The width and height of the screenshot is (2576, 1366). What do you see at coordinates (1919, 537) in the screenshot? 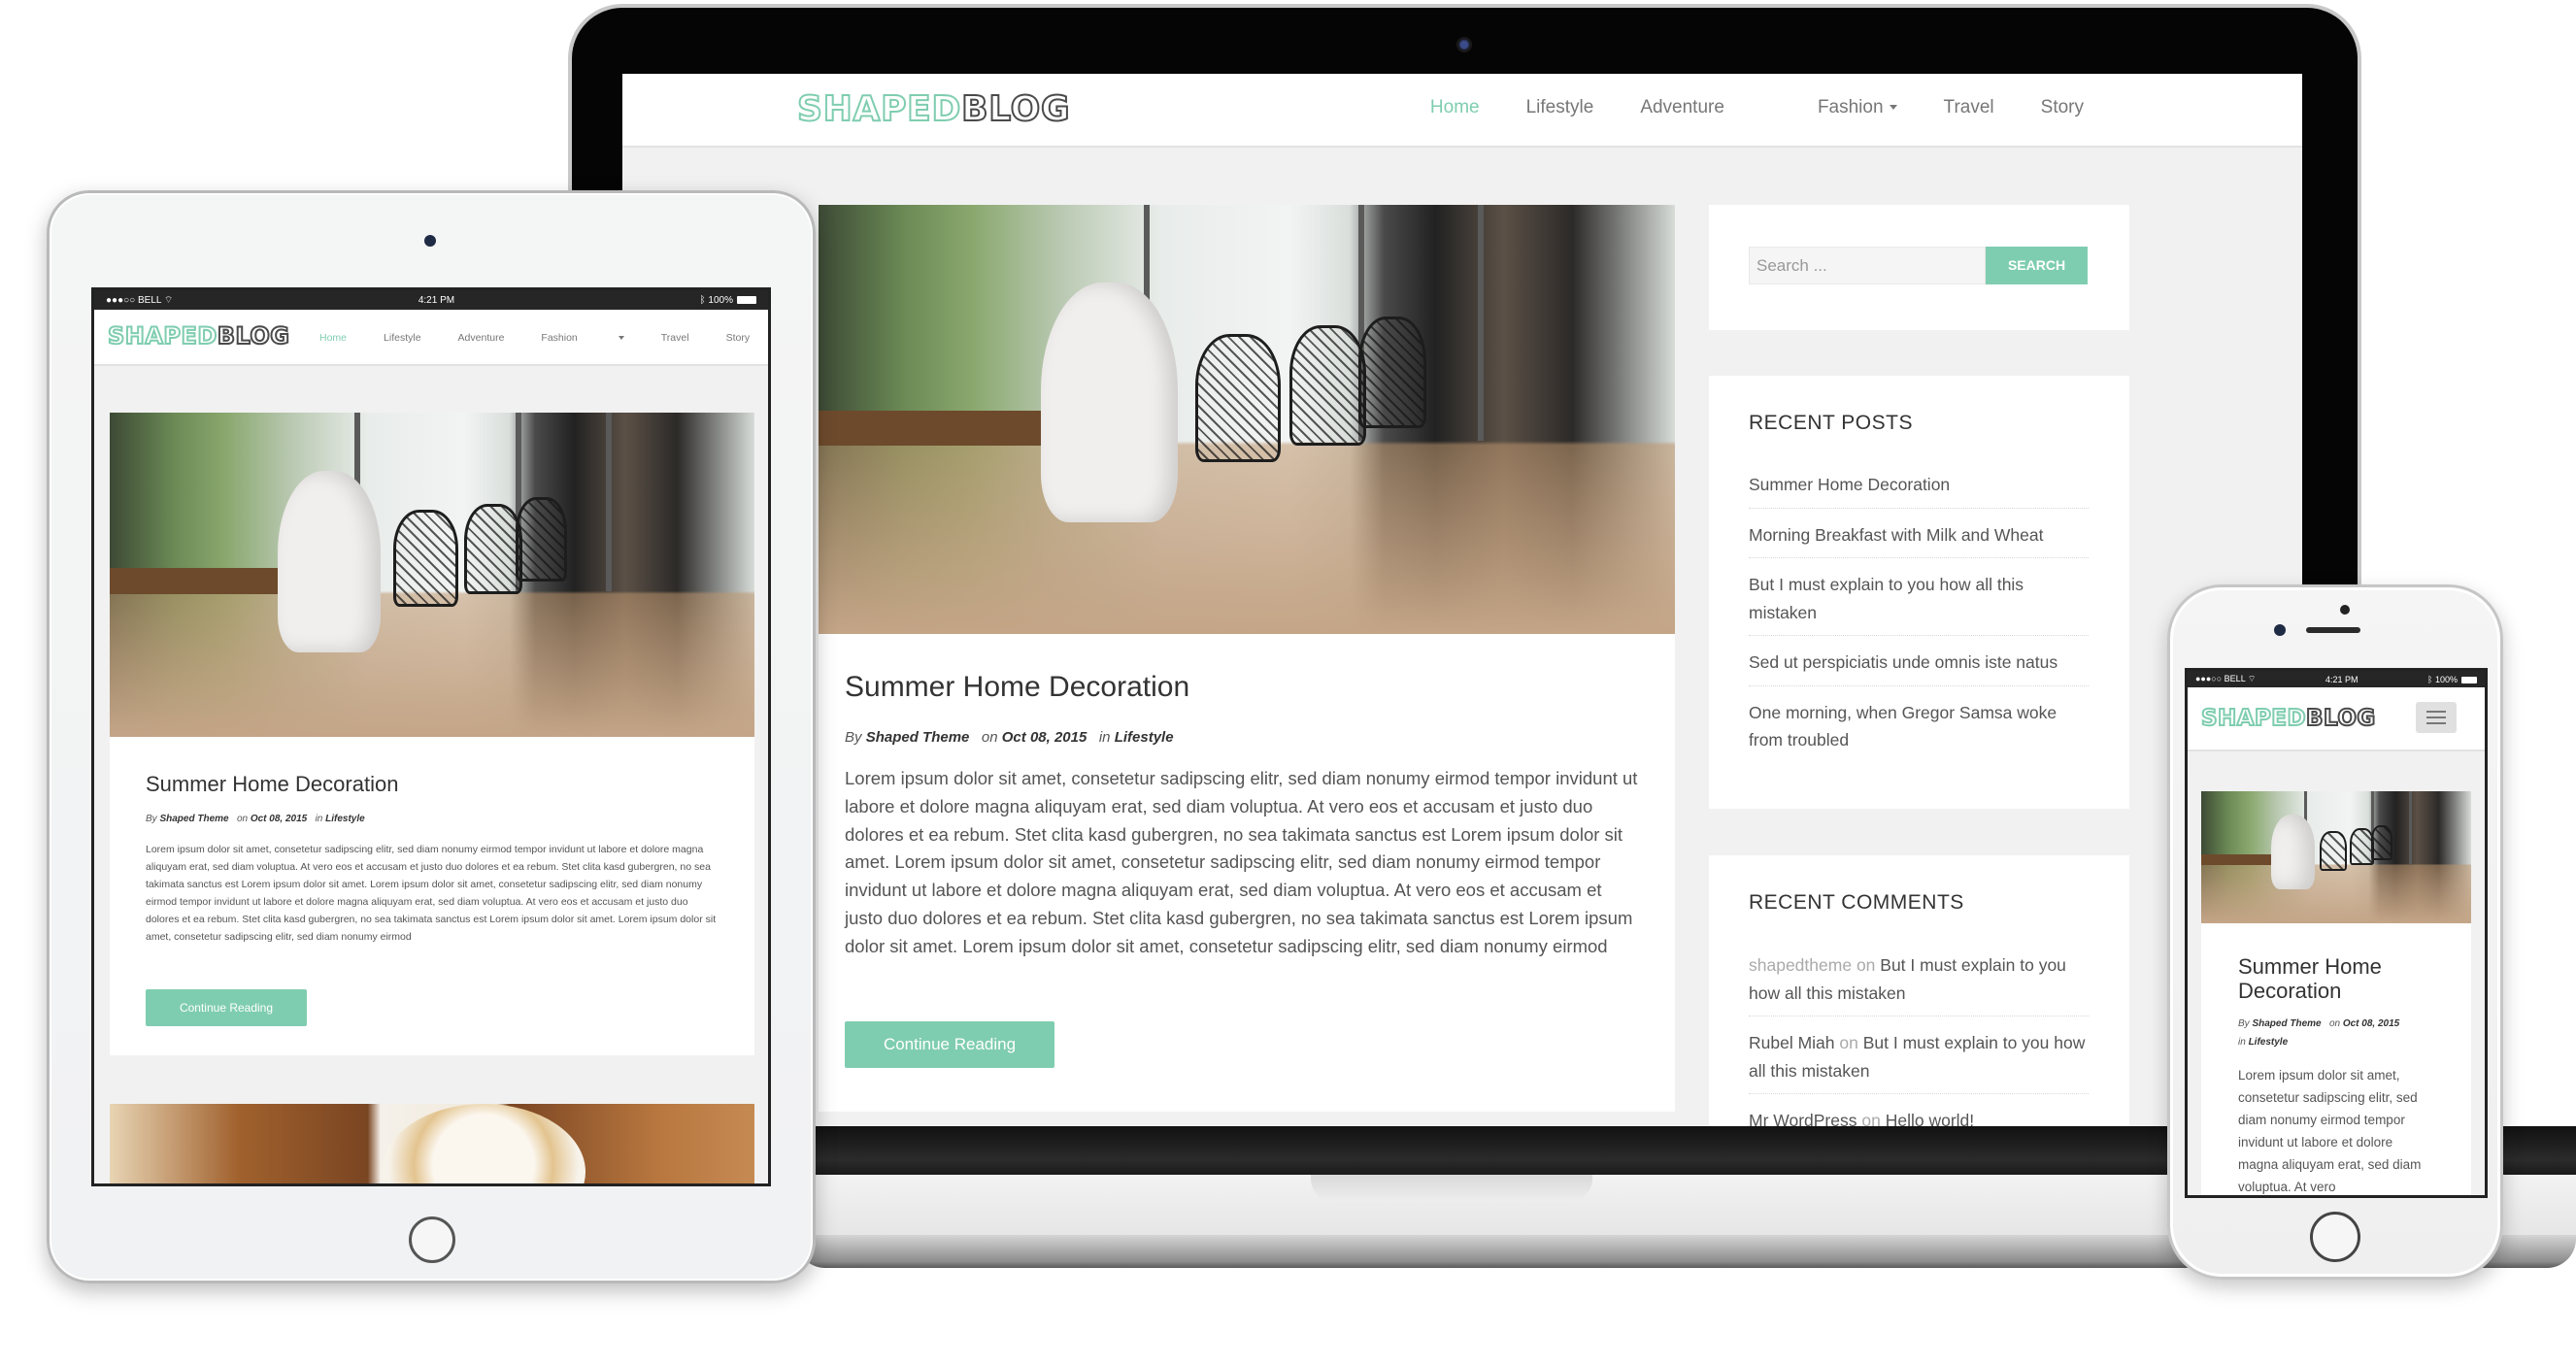
I see `recent-post-link: Morning Breakfast with Milk and Wheat` at bounding box center [1919, 537].